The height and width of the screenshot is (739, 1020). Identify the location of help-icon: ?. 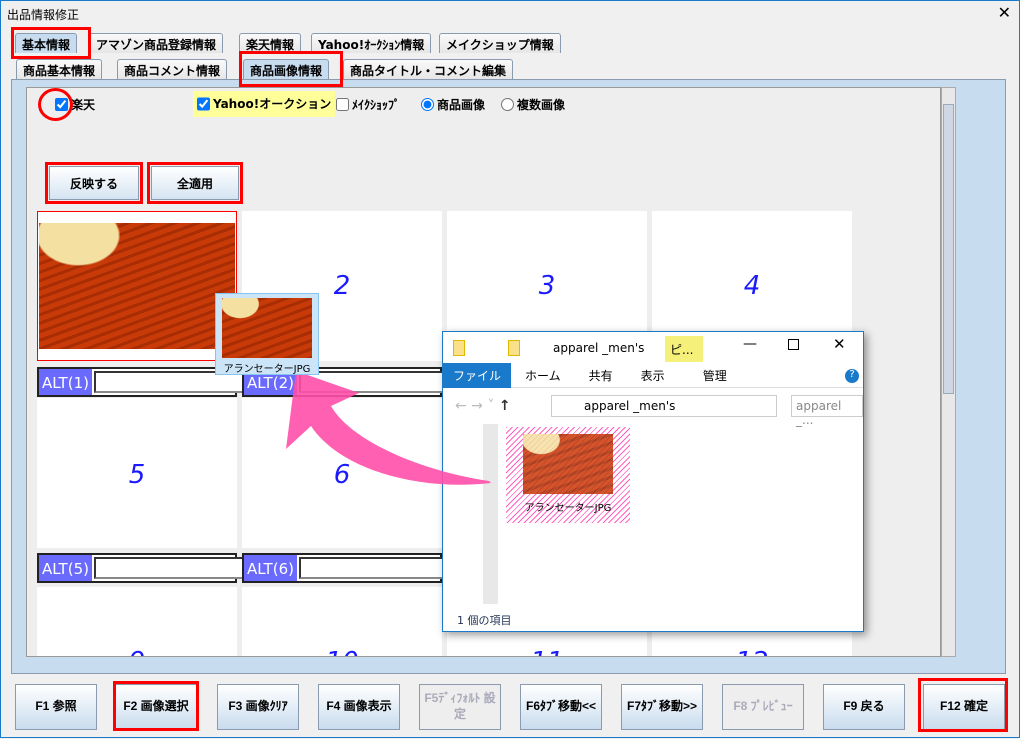
(852, 375).